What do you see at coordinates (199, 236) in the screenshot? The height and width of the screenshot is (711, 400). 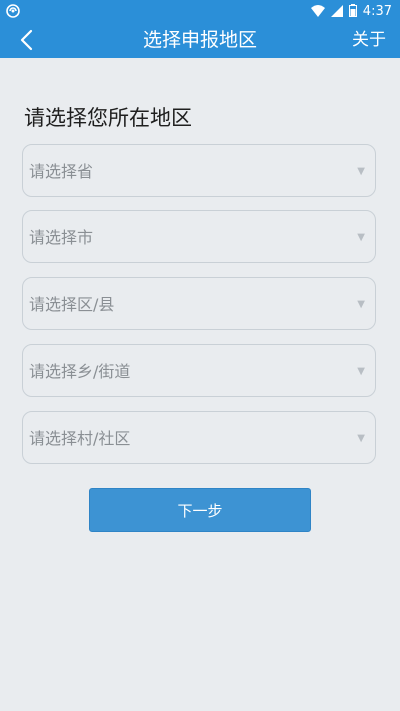 I see `city-select: 请选择市 ▼` at bounding box center [199, 236].